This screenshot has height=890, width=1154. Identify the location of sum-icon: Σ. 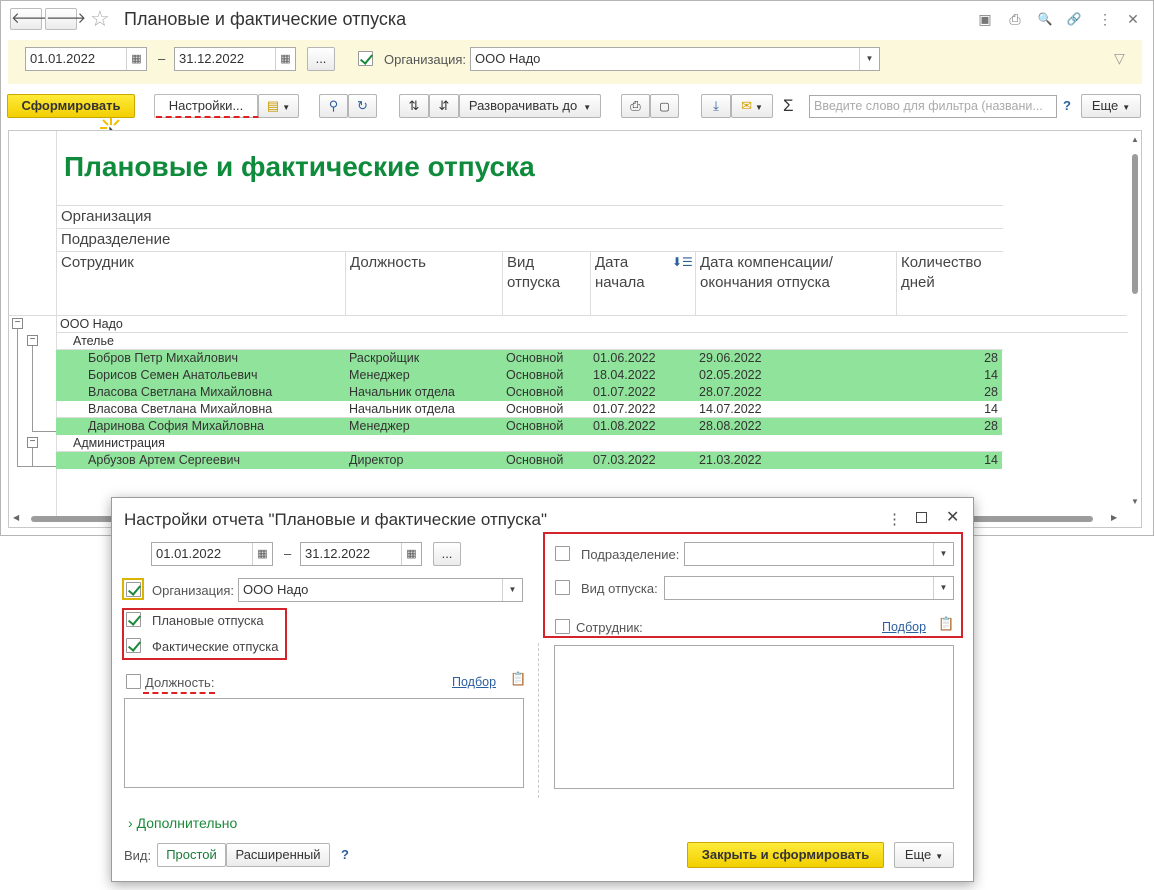
(788, 106).